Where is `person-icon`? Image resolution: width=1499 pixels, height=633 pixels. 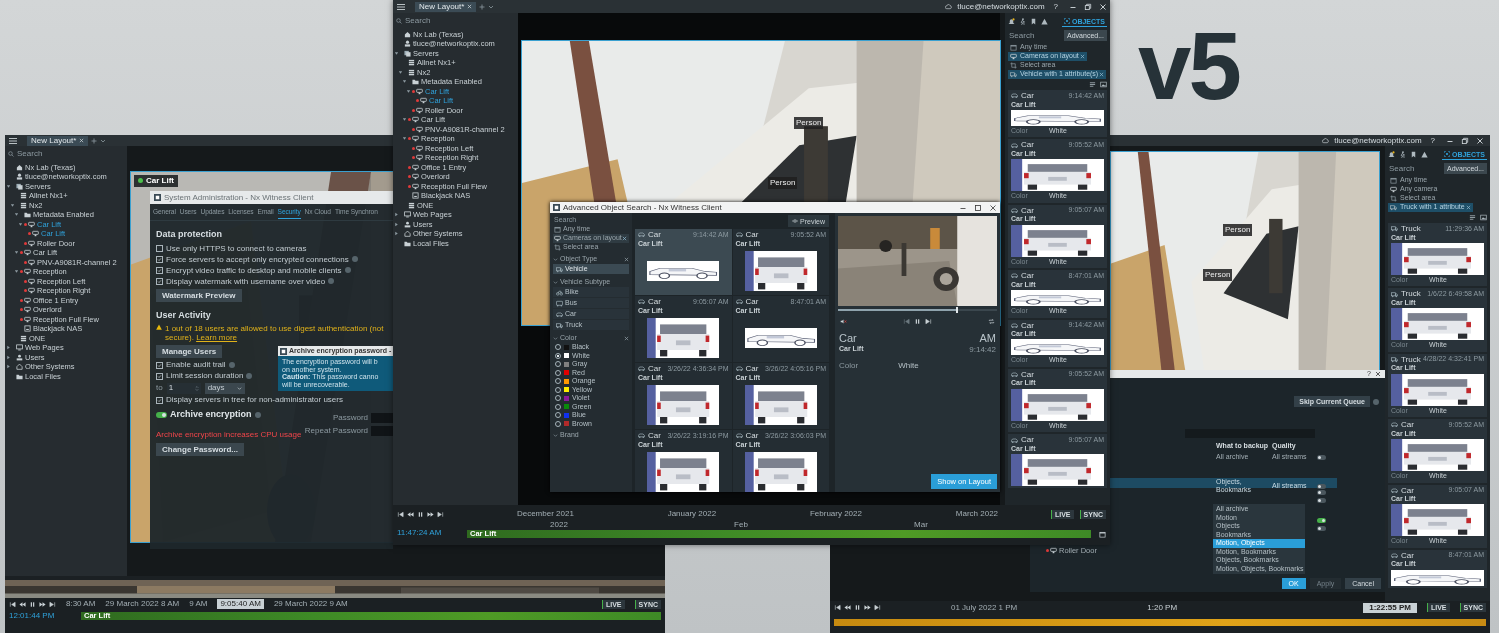 person-icon is located at coordinates (19, 177).